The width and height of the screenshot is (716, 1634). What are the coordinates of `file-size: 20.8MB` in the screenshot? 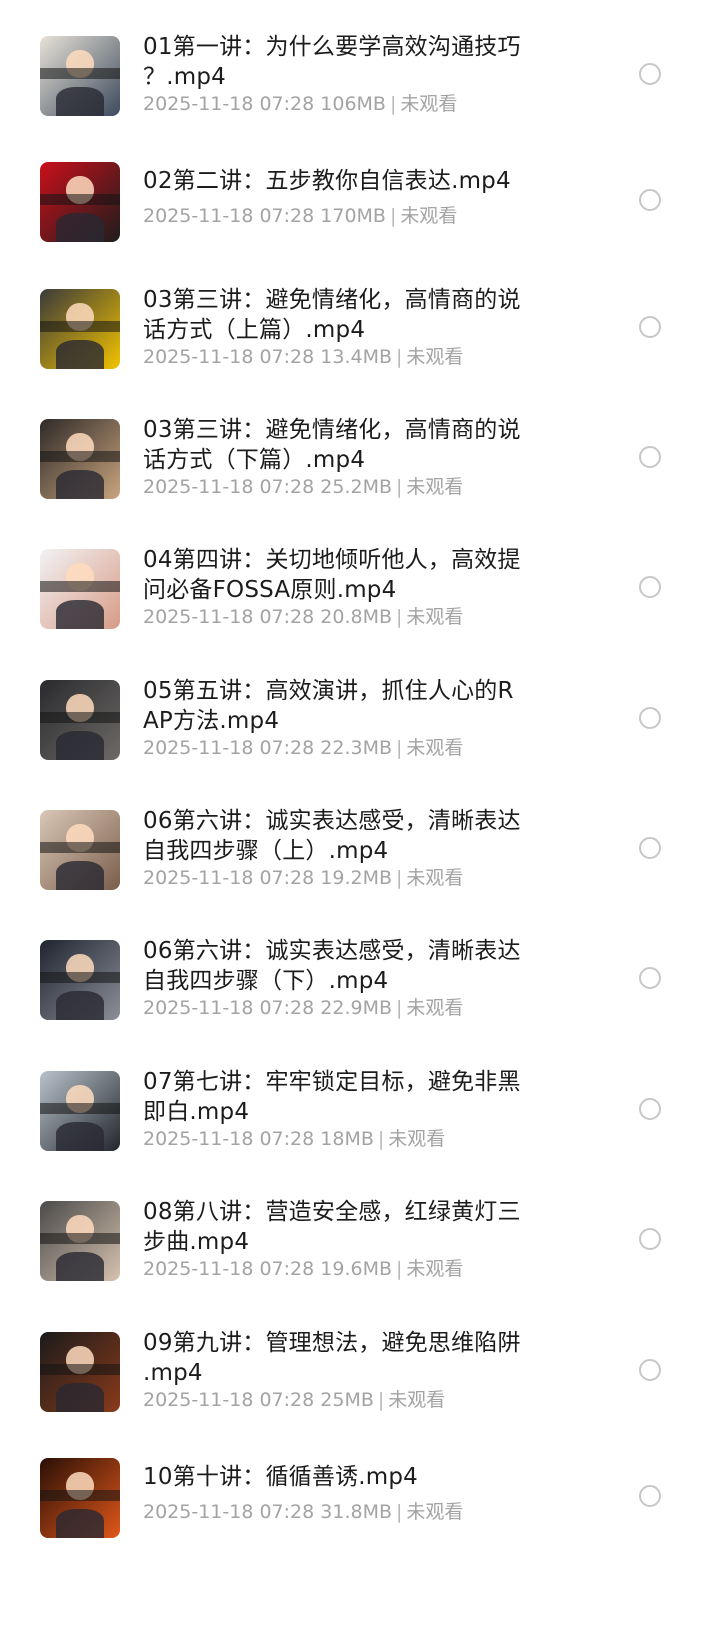 It's located at (356, 617).